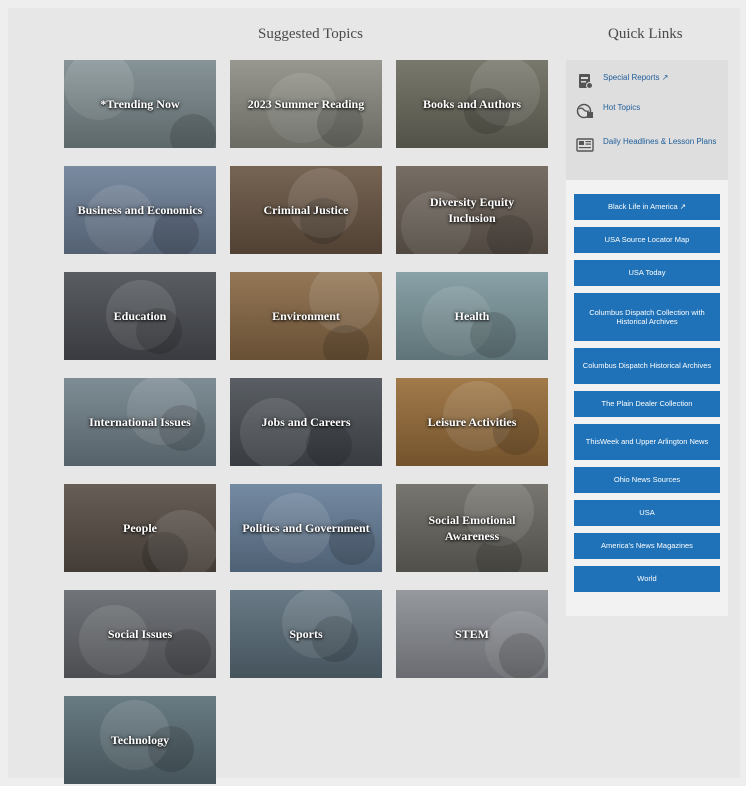  I want to click on topic-label: Jobs and Careers, so click(306, 421).